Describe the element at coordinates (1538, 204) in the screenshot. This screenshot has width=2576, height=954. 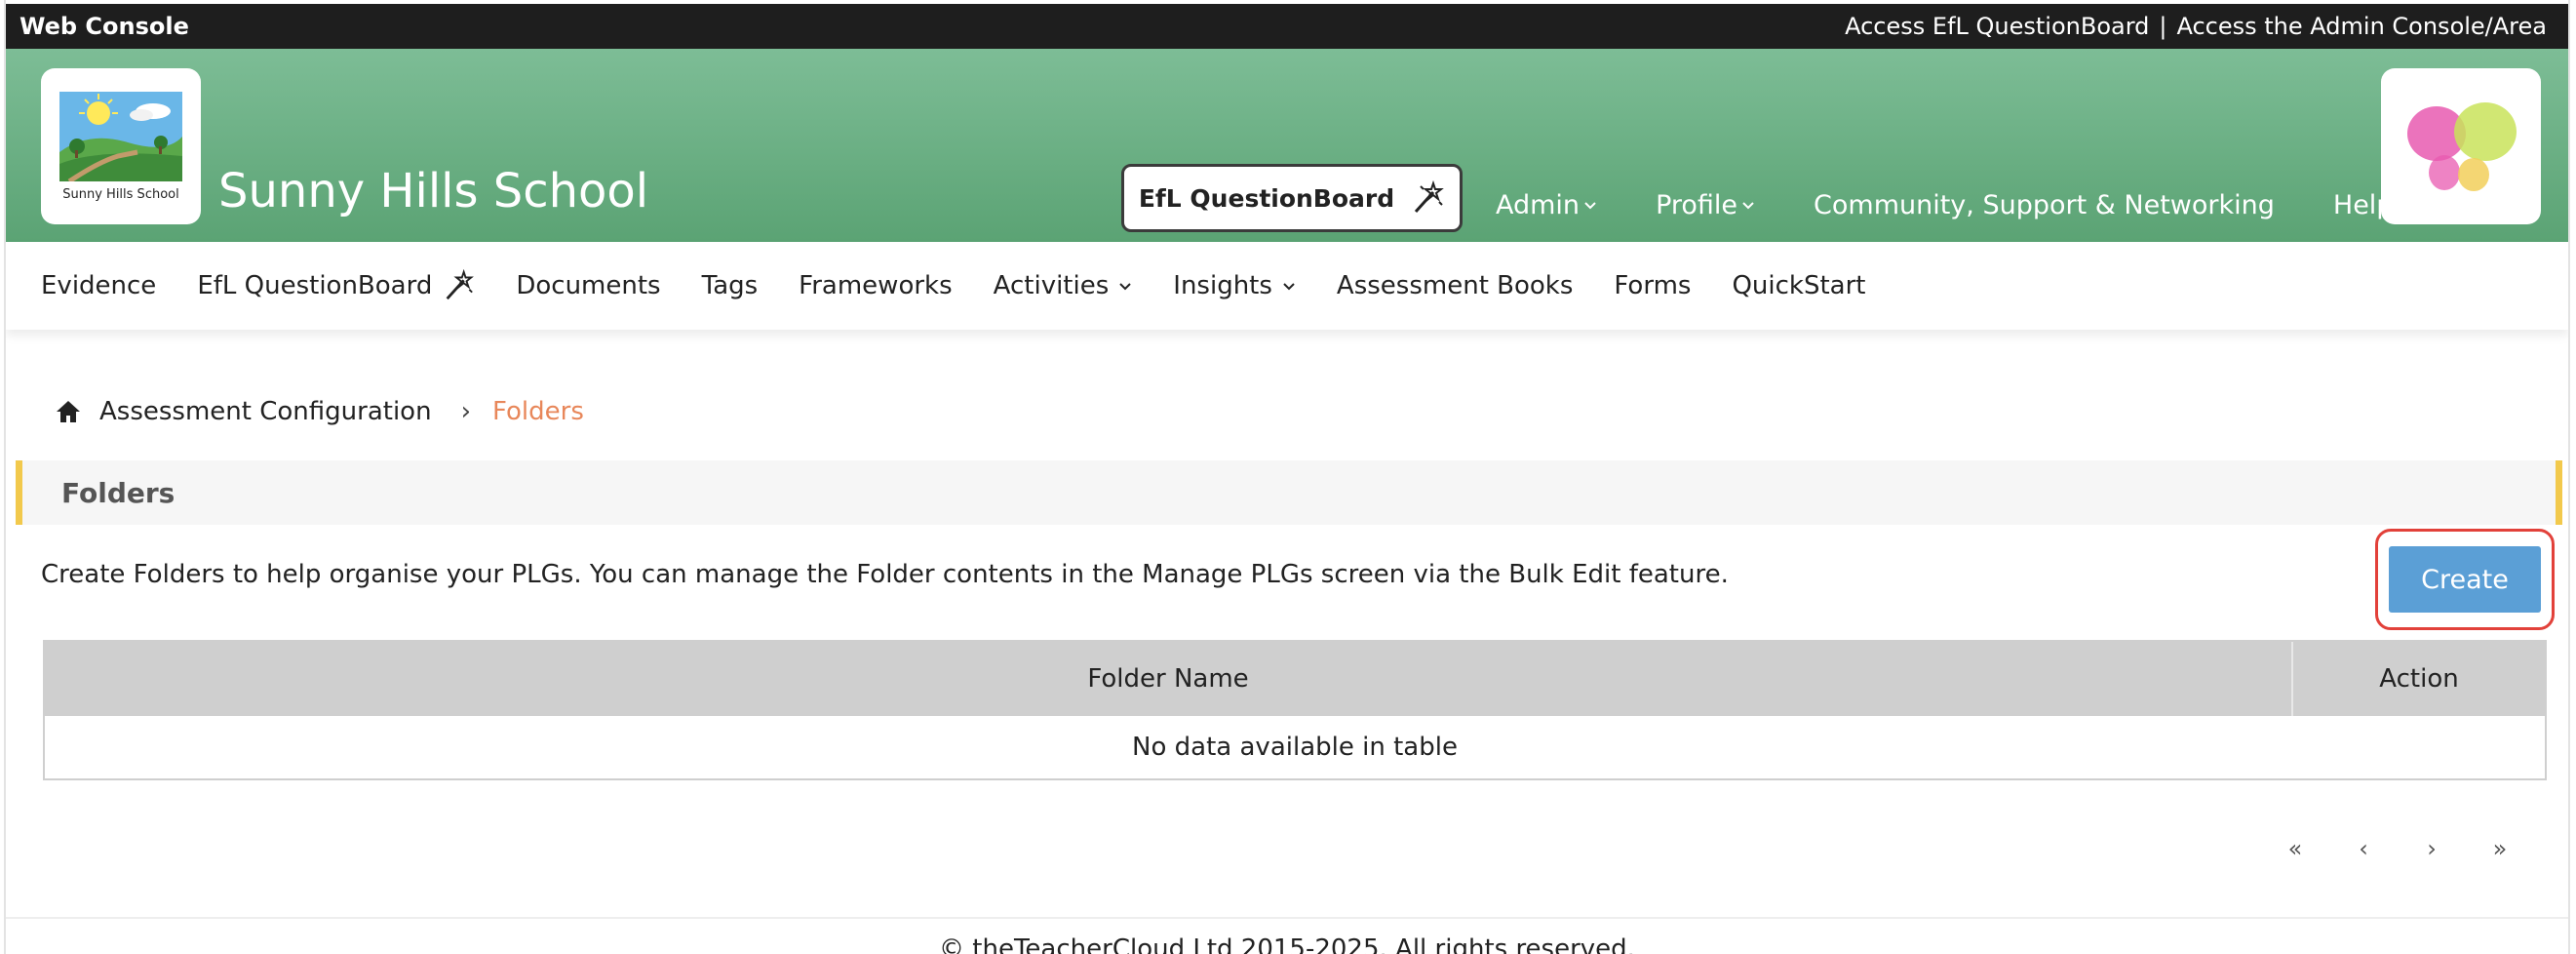
I see `header-nav-admin-label: Admin` at that location.